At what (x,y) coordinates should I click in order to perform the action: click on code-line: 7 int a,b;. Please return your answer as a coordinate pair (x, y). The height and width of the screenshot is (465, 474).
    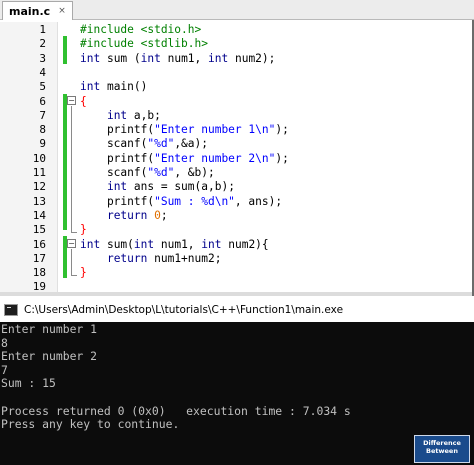
    Looking at the image, I should click on (237, 116).